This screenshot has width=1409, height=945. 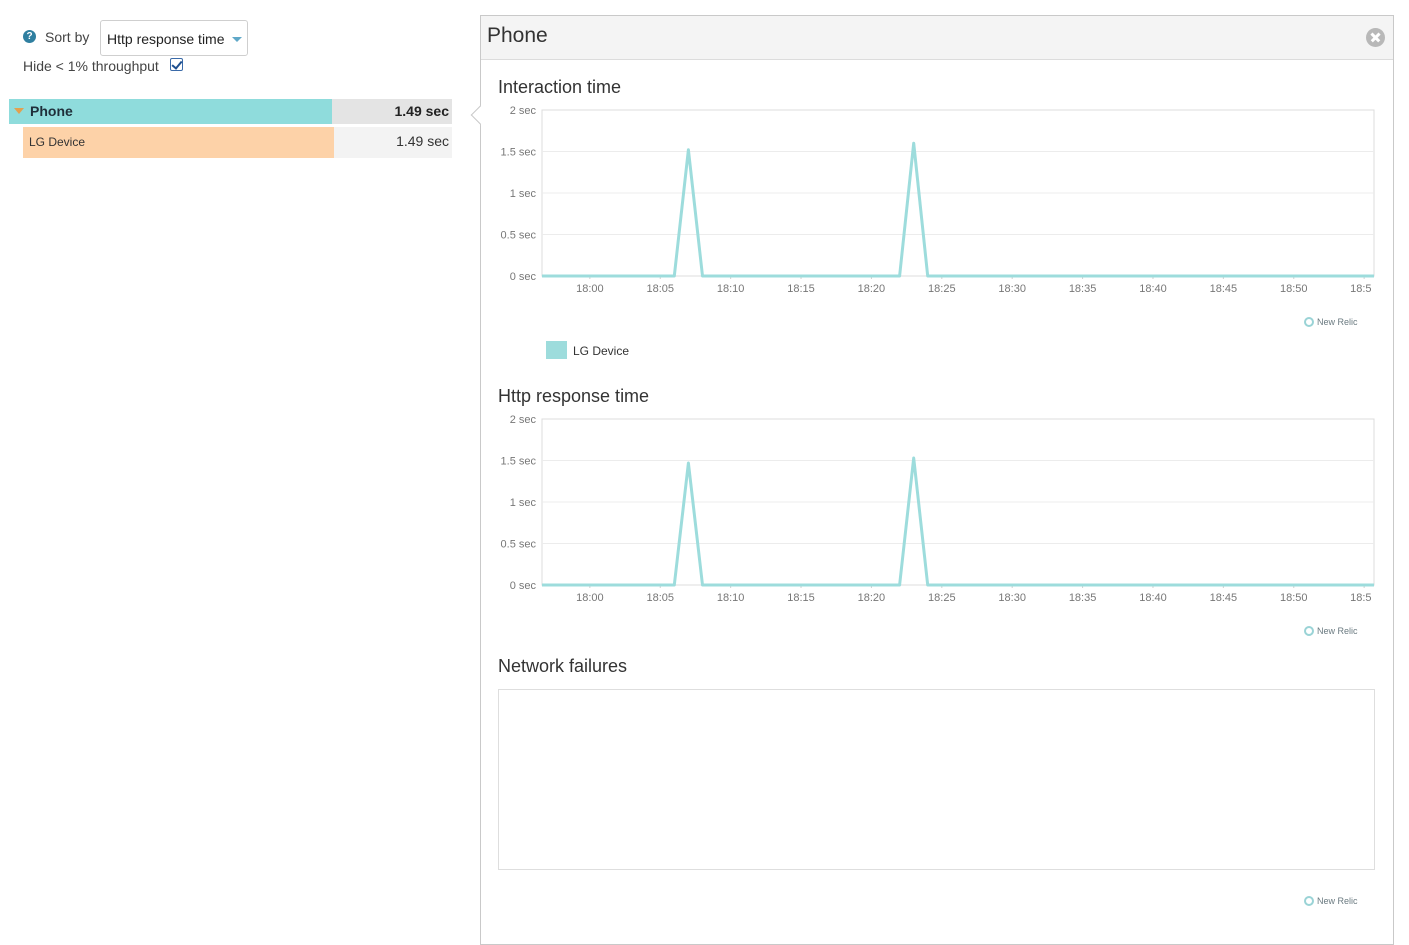 What do you see at coordinates (91, 66) in the screenshot?
I see `hide-throughput-label: Hide < 1% throughput` at bounding box center [91, 66].